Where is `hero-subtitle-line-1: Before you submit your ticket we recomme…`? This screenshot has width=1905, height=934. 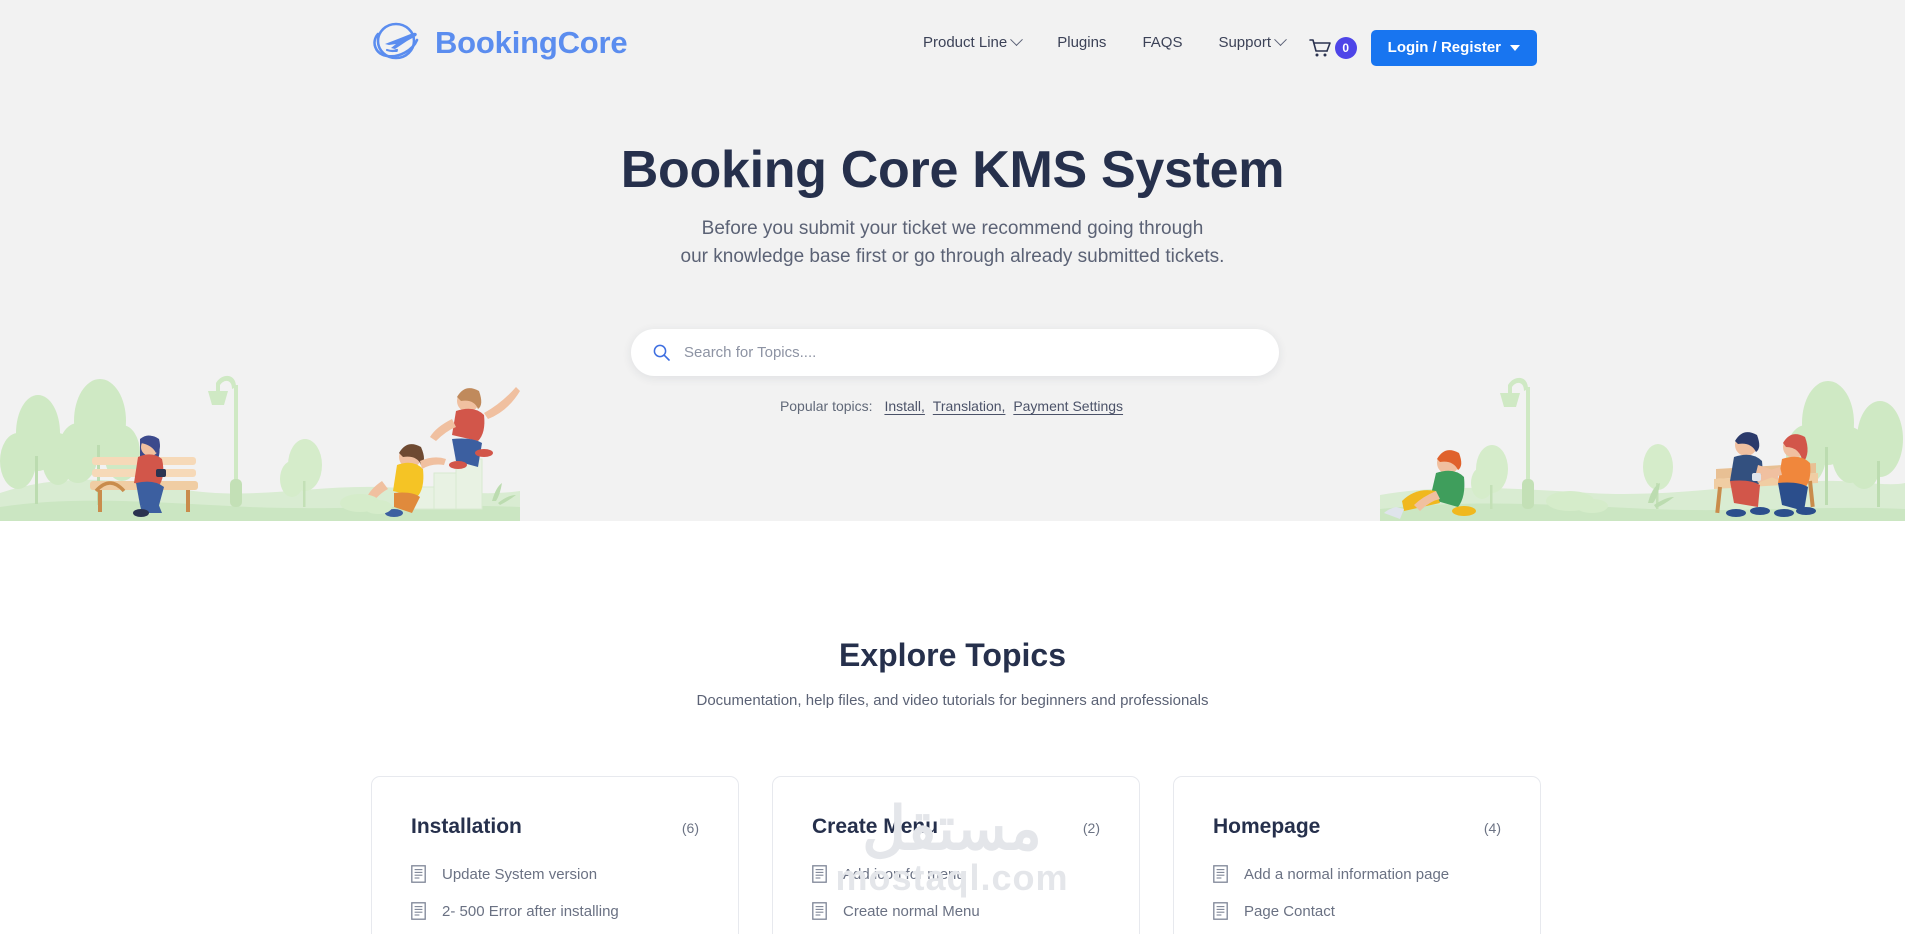 hero-subtitle-line-1: Before you submit your ticket we recomme… is located at coordinates (952, 228).